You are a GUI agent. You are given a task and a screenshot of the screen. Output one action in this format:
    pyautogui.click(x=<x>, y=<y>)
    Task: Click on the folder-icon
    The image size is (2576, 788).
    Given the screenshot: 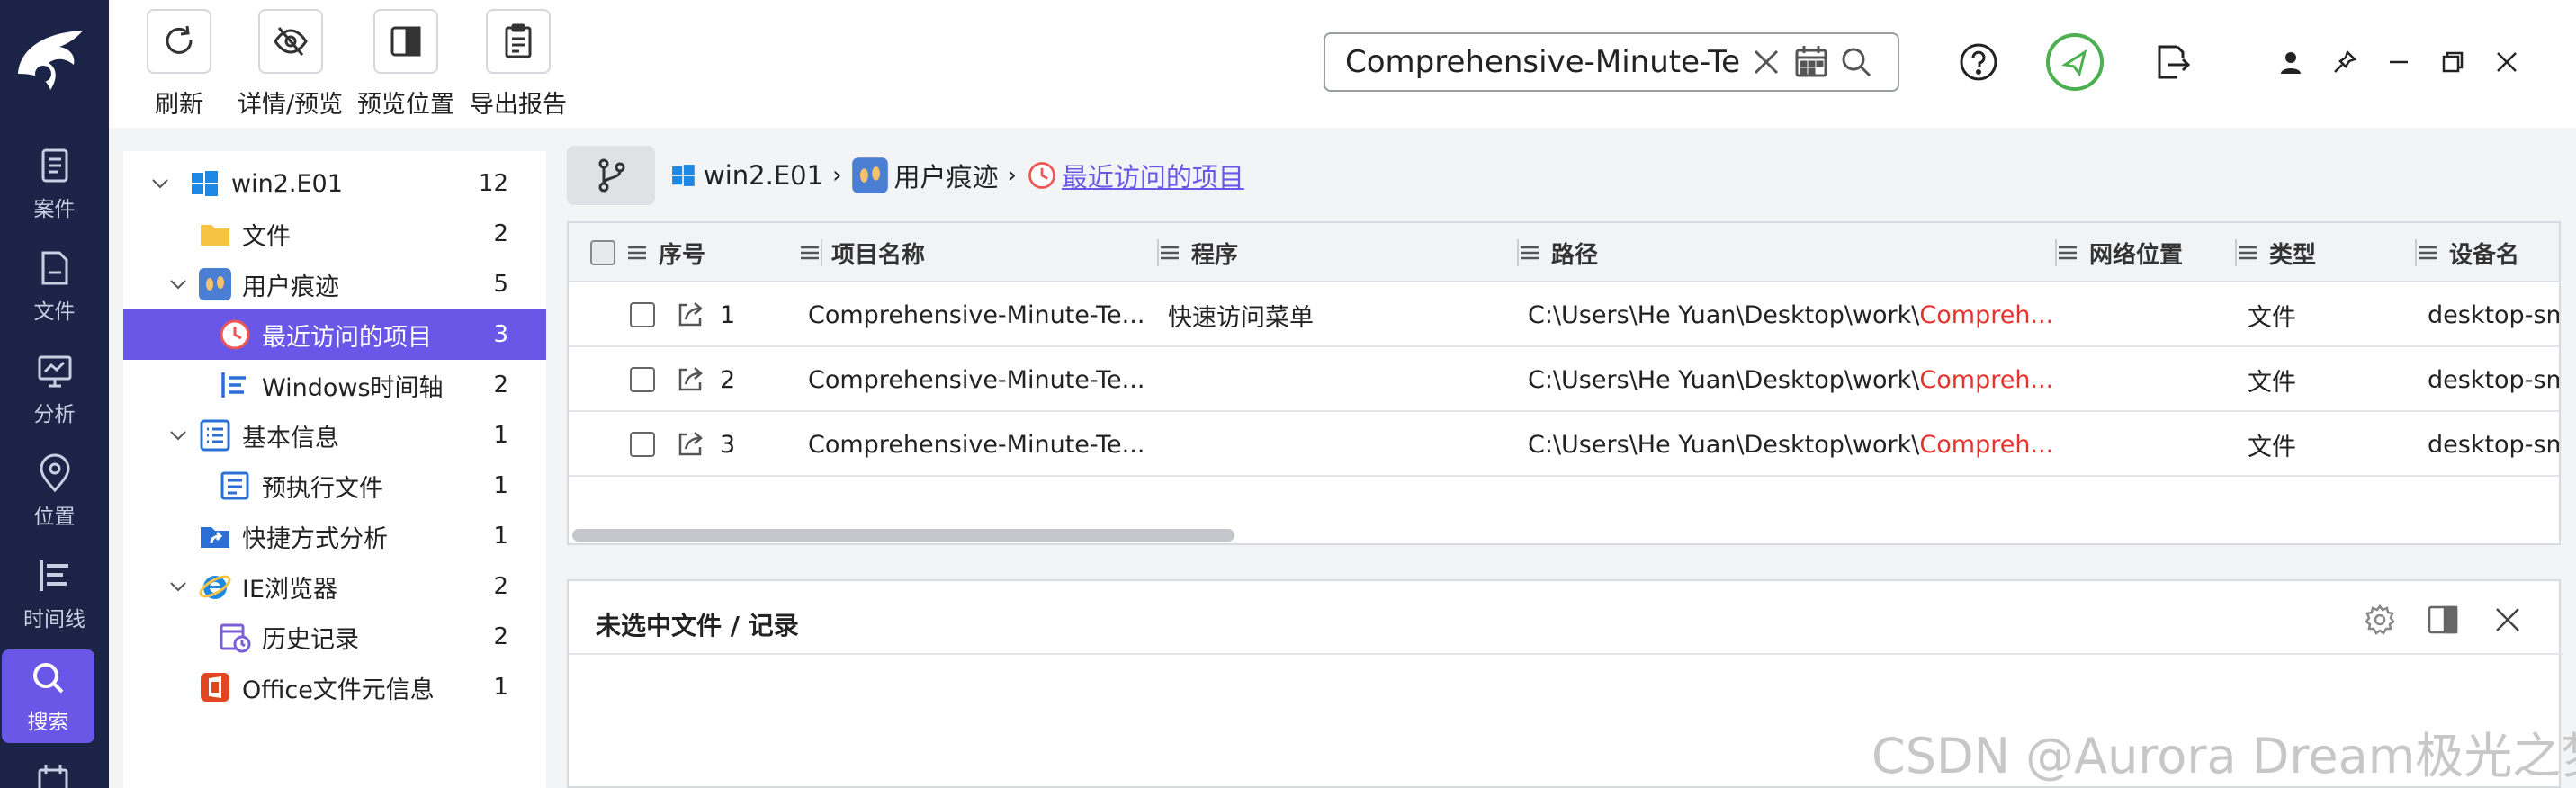 What is the action you would take?
    pyautogui.click(x=215, y=235)
    